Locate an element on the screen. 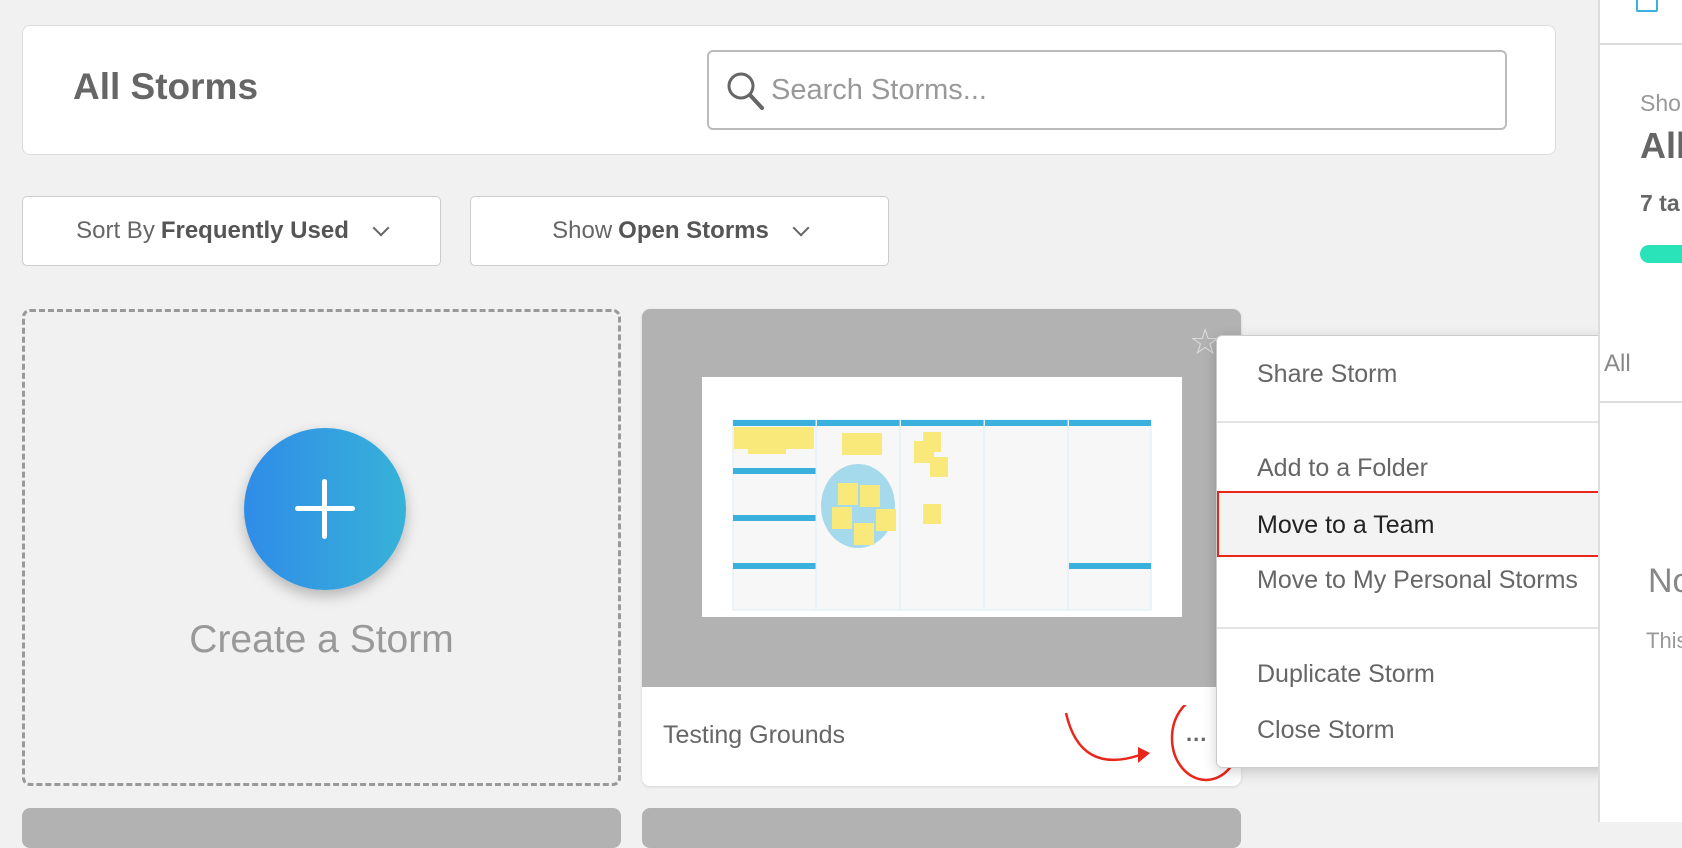  checkbox-icon is located at coordinates (1647, 6).